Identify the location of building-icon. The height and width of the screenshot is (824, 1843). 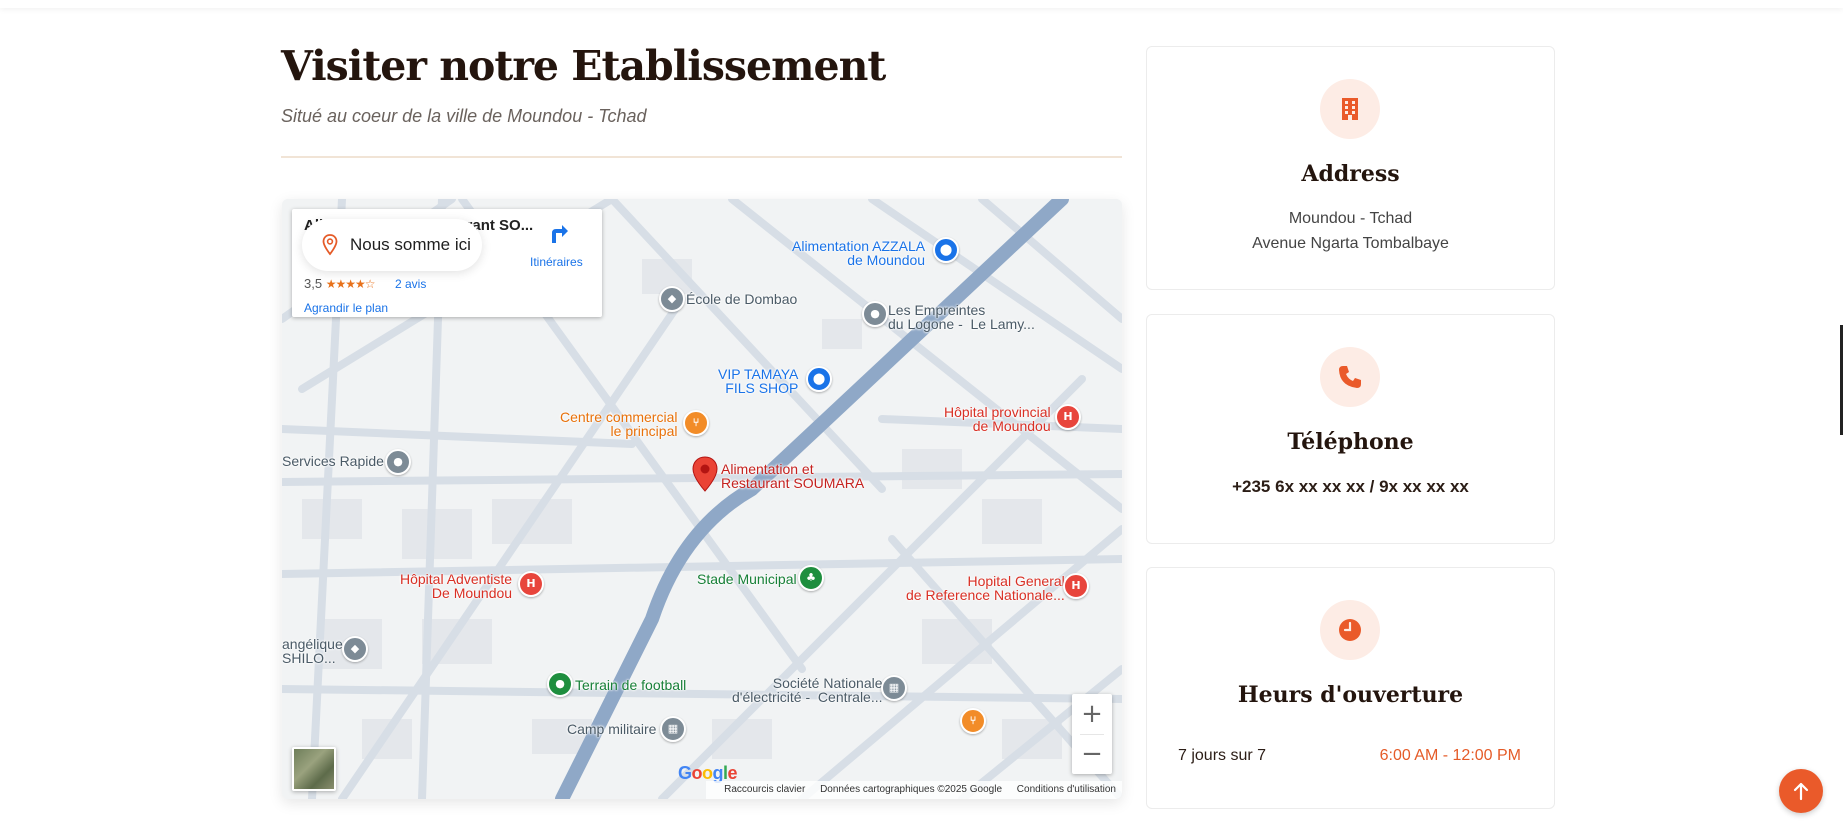
(1350, 109).